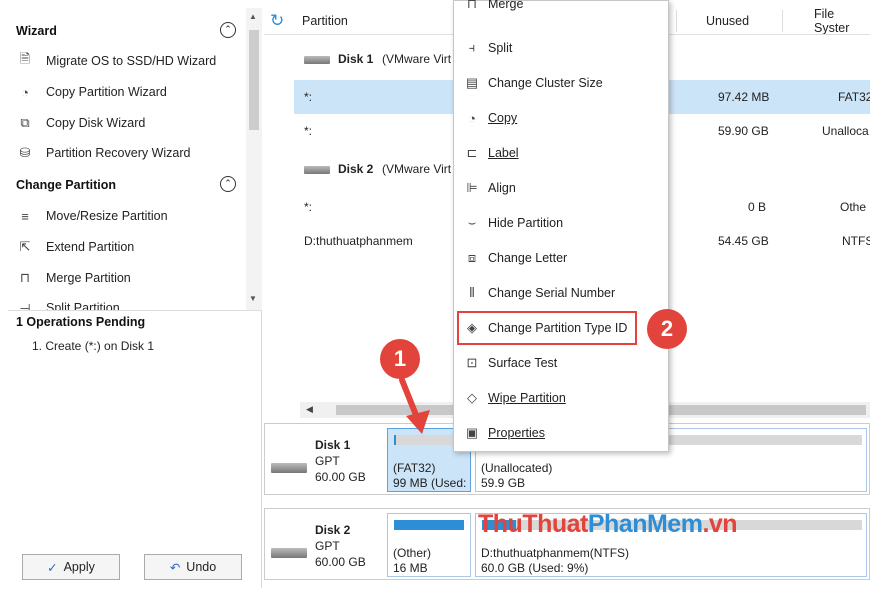 This screenshot has width=870, height=604. What do you see at coordinates (131, 304) in the screenshot?
I see `split-partition: ⊣ Split Partition` at bounding box center [131, 304].